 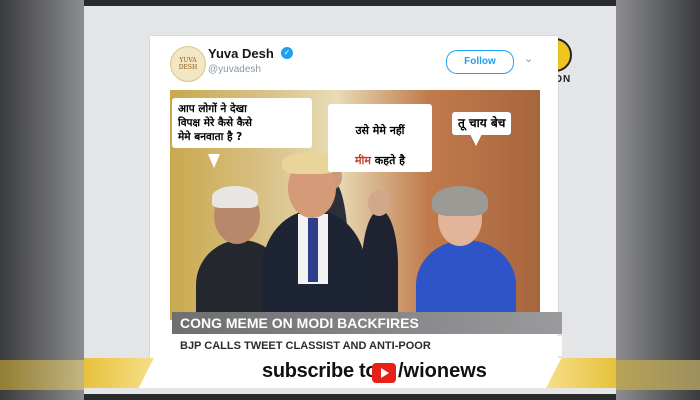 I want to click on speech-bubble-center-tail, so click(x=362, y=150).